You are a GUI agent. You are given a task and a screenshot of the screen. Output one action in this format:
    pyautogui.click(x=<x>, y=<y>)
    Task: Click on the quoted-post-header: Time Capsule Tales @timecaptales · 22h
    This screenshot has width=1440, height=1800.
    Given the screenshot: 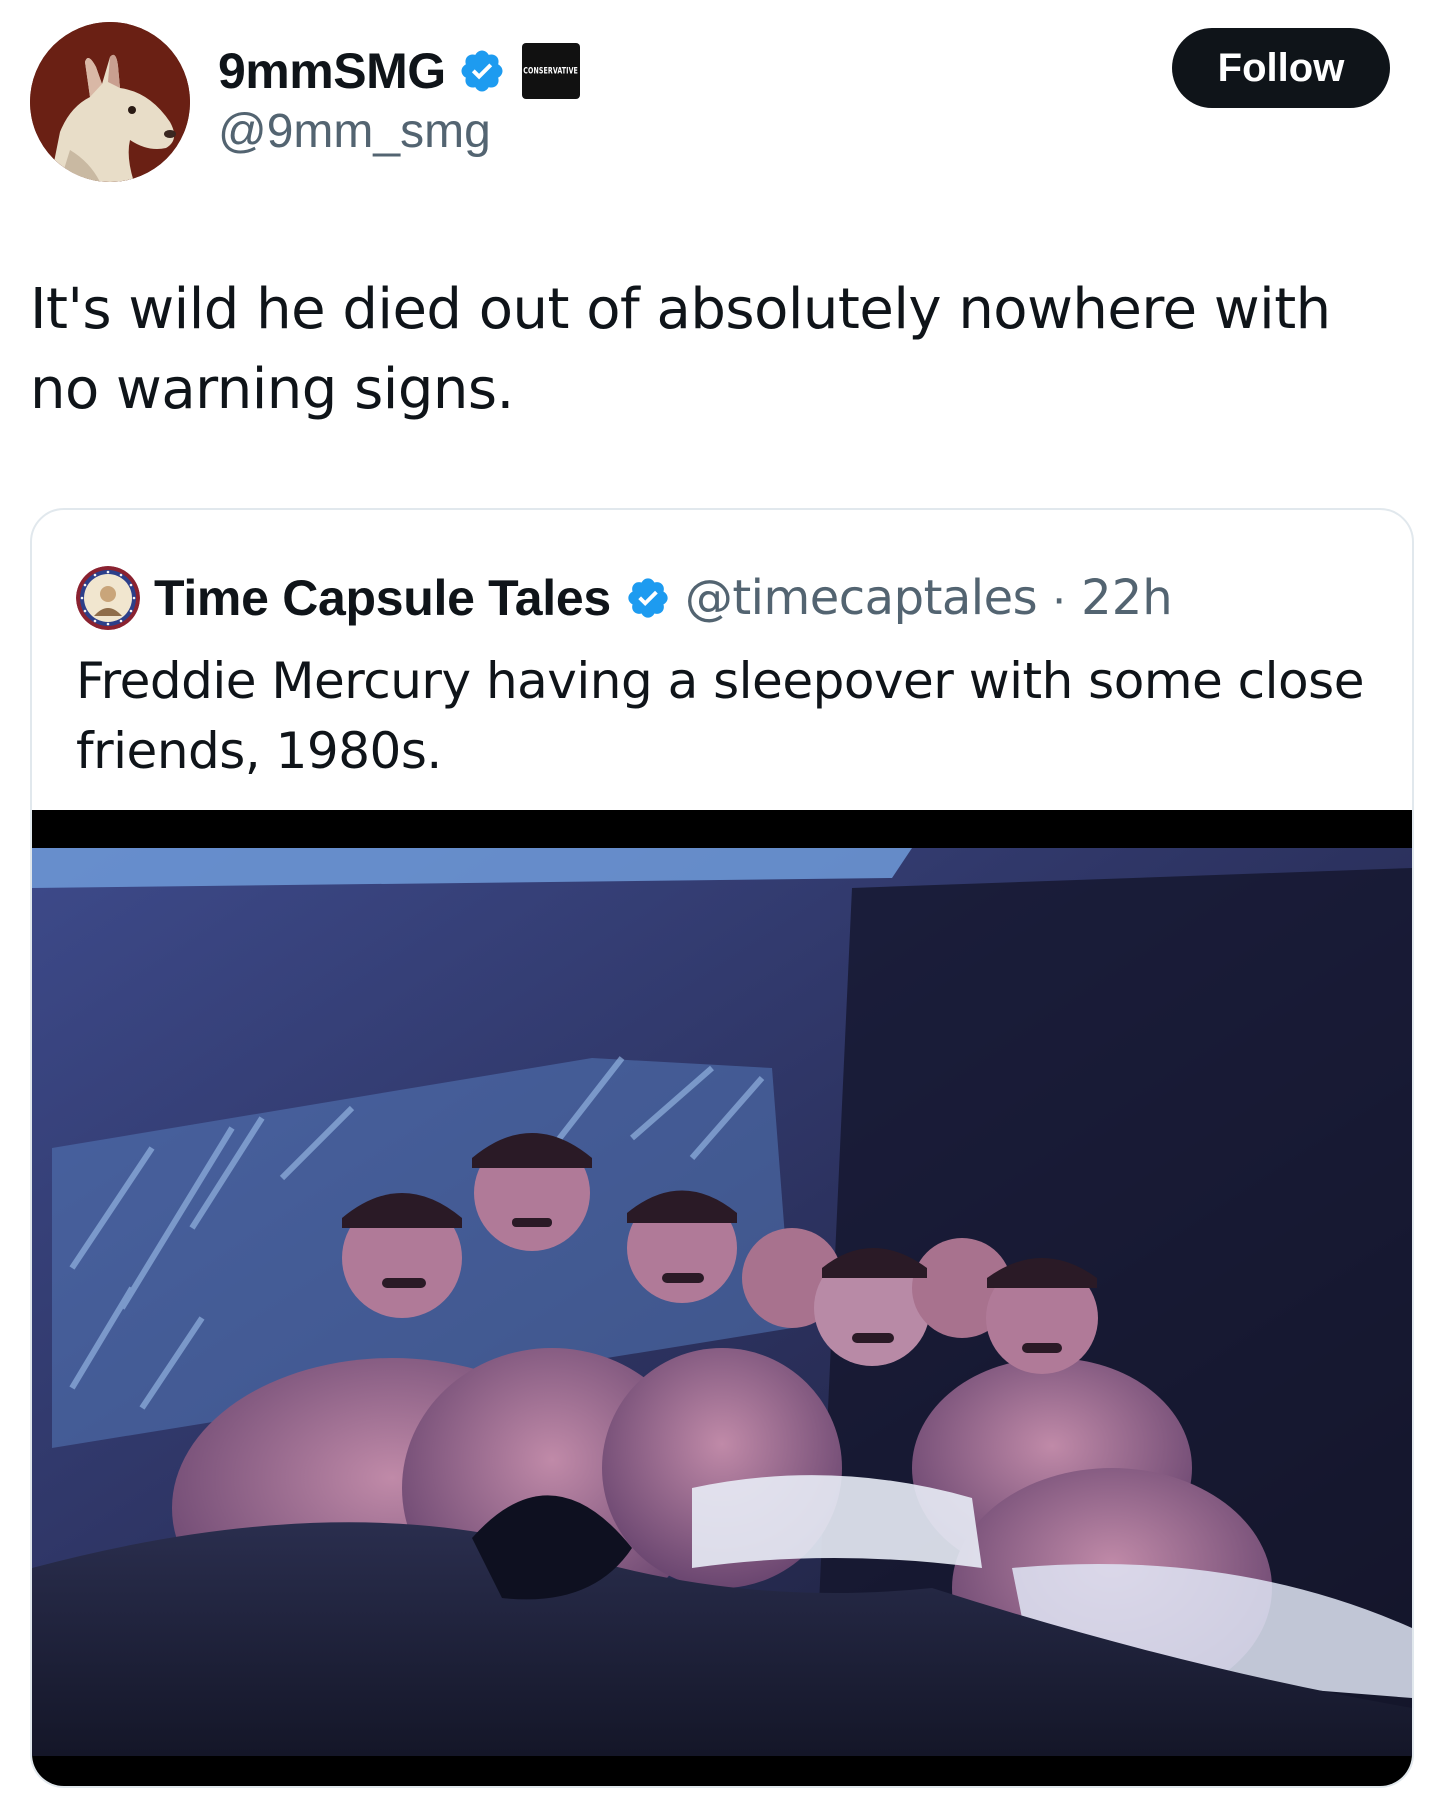 What is the action you would take?
    pyautogui.click(x=624, y=598)
    